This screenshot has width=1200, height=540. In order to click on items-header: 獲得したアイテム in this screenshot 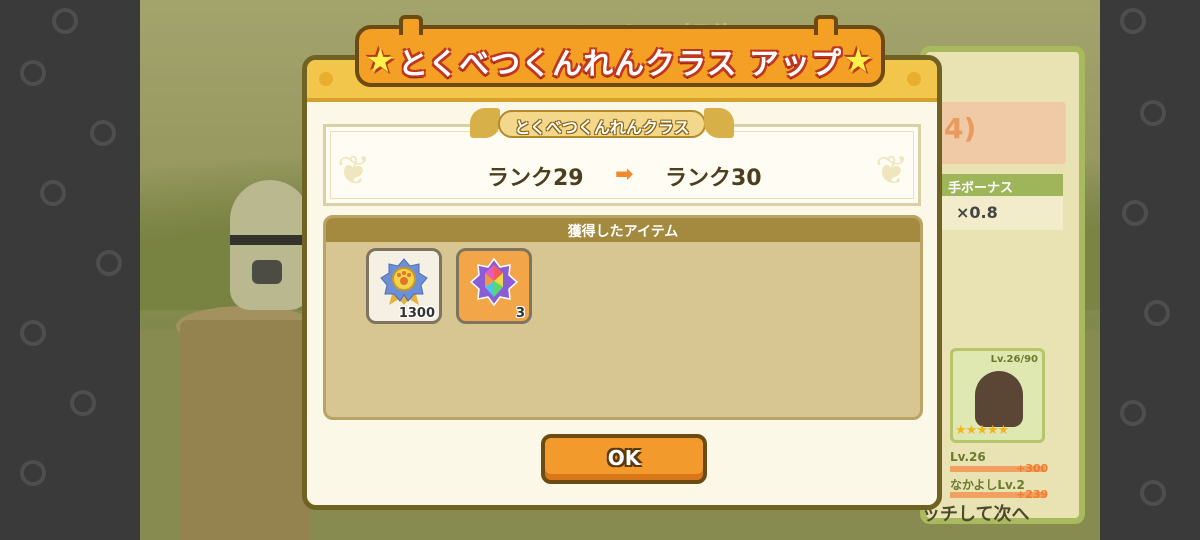, I will do `click(623, 230)`.